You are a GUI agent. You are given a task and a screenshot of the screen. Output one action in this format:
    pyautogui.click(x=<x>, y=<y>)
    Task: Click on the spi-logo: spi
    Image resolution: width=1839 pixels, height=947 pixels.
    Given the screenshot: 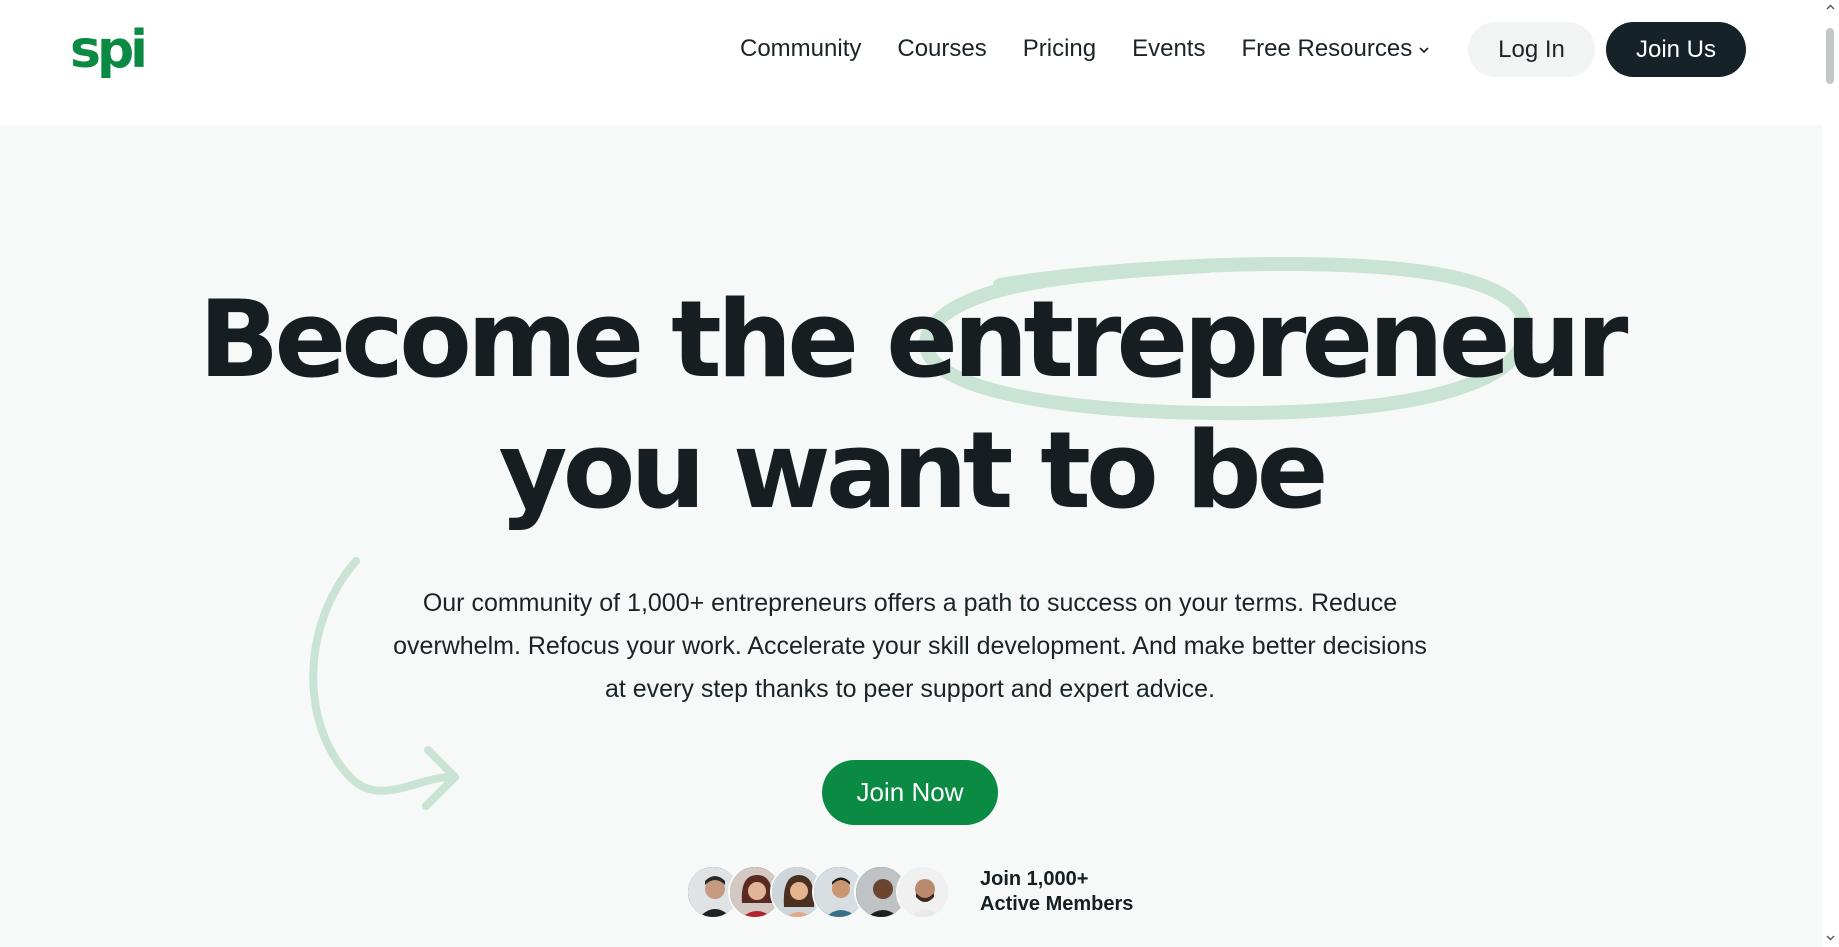 What is the action you would take?
    pyautogui.click(x=112, y=49)
    